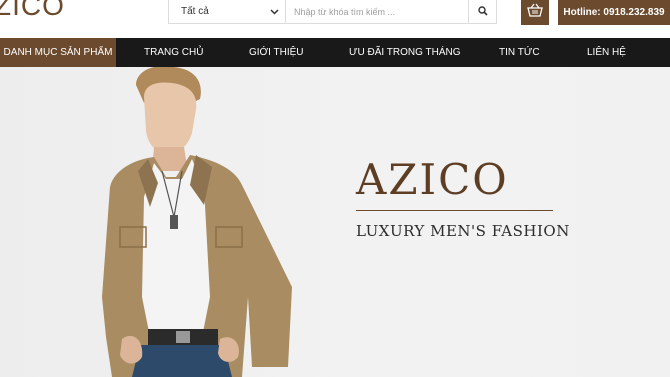 Image resolution: width=670 pixels, height=377 pixels. What do you see at coordinates (276, 52) in the screenshot?
I see `nav-item-about: GIỚI THIỆU` at bounding box center [276, 52].